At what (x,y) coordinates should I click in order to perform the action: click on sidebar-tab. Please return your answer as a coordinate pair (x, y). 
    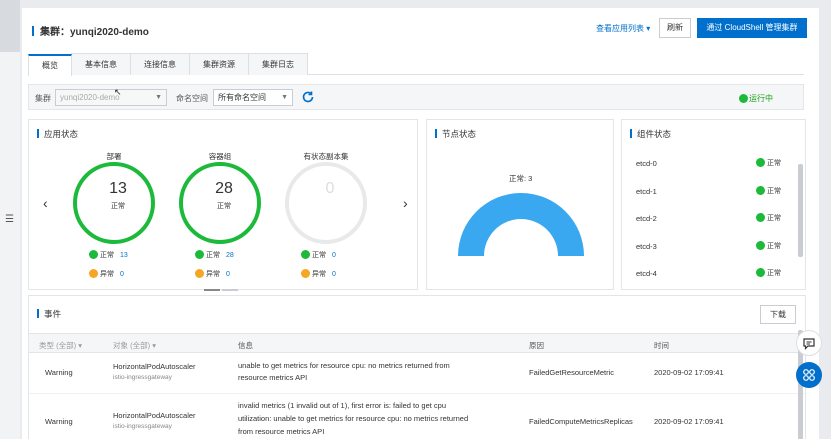
    Looking at the image, I should click on (10, 26).